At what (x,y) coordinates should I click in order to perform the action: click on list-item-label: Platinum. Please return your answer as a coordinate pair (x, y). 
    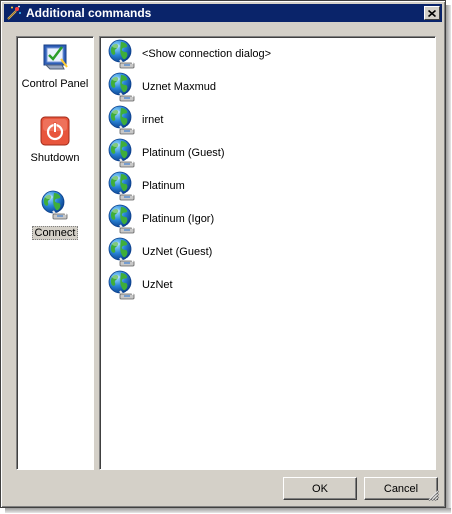
    Looking at the image, I should click on (163, 186).